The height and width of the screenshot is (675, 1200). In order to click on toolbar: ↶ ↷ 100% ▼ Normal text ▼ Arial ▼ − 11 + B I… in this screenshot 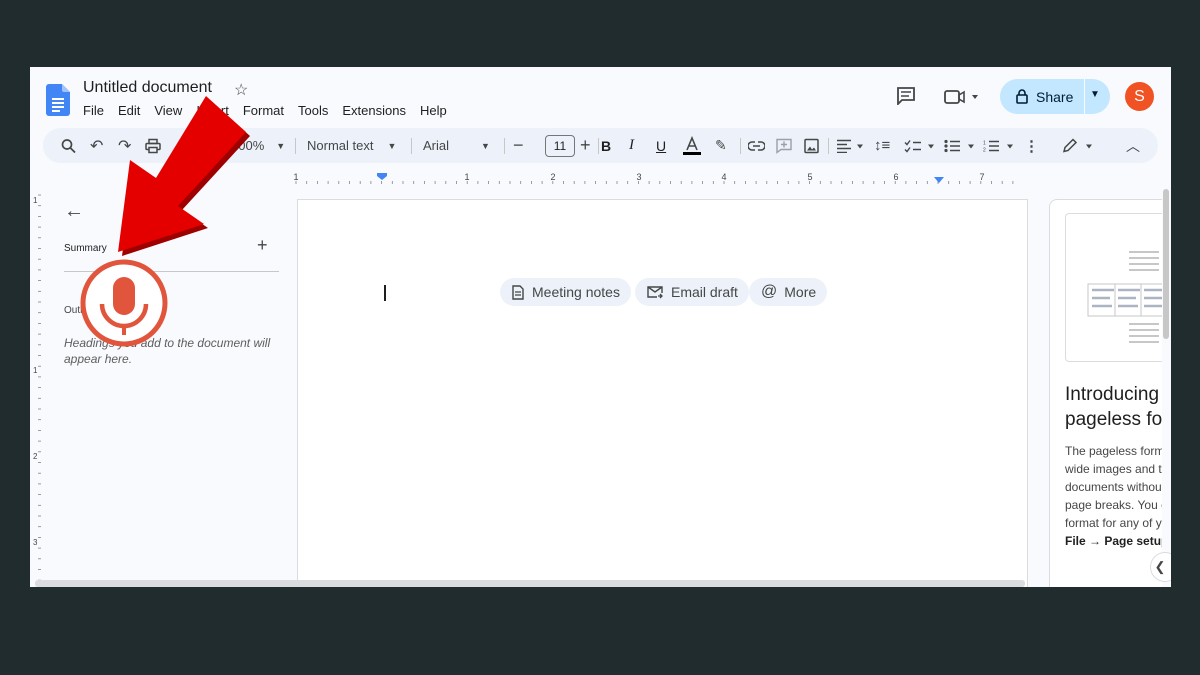, I will do `click(600, 145)`.